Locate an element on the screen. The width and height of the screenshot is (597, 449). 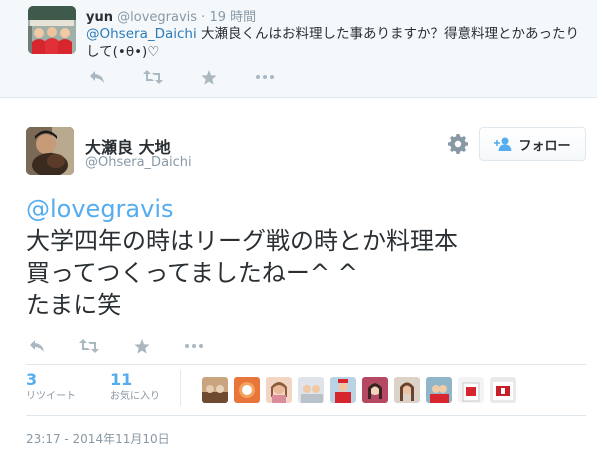
parent-timestamp: 19 時間 is located at coordinates (232, 17).